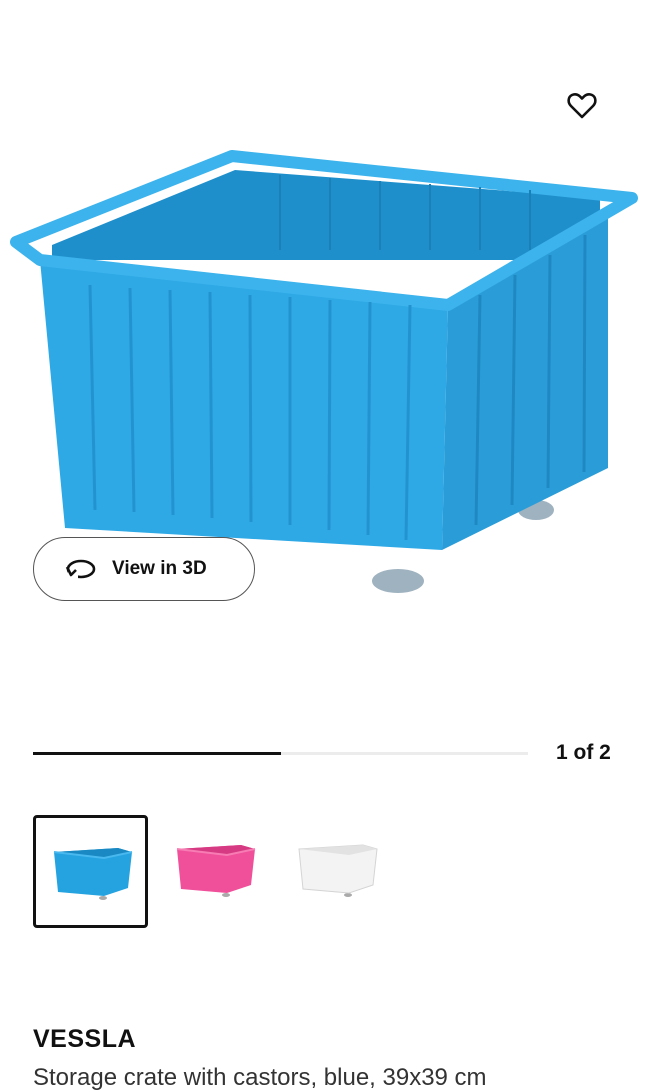 Image resolution: width=648 pixels, height=1092 pixels. I want to click on heart-outline-icon, so click(582, 106).